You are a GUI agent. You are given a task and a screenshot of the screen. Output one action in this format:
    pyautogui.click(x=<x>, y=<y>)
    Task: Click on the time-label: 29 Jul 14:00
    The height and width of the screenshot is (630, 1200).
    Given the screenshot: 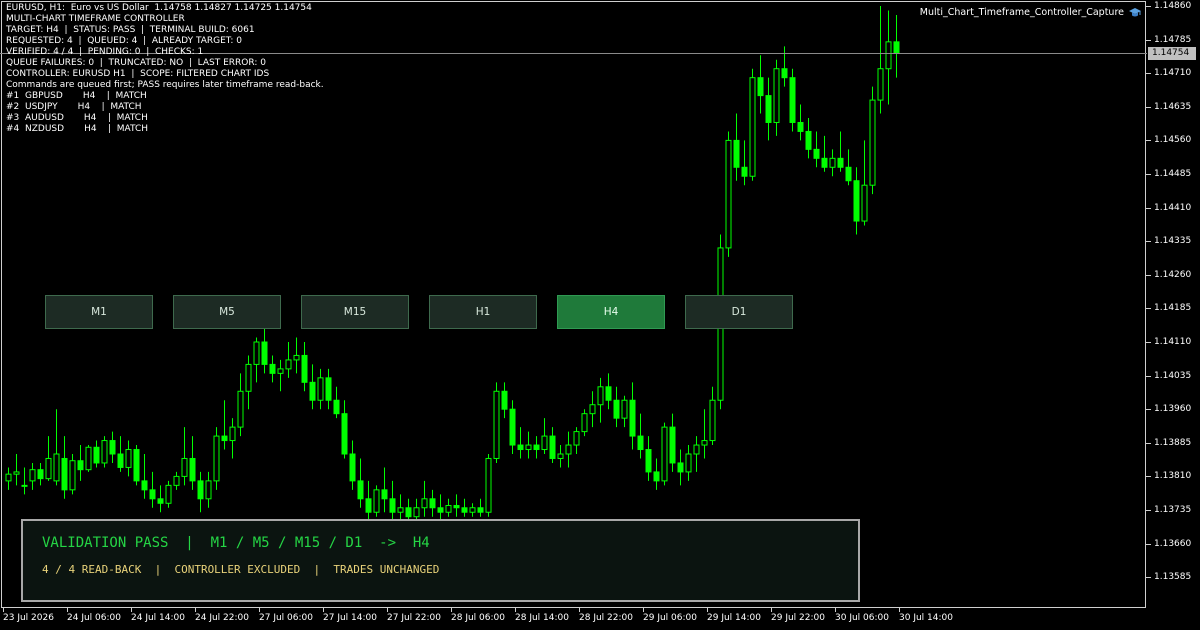 What is the action you would take?
    pyautogui.click(x=734, y=618)
    